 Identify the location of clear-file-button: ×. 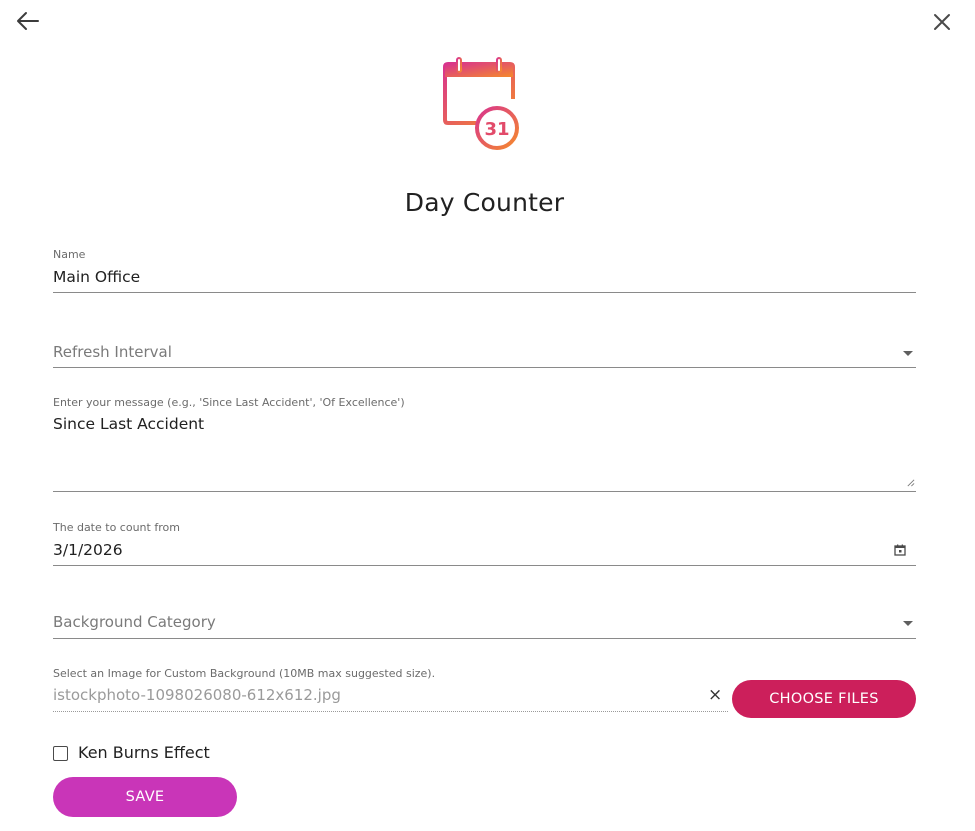
(715, 695).